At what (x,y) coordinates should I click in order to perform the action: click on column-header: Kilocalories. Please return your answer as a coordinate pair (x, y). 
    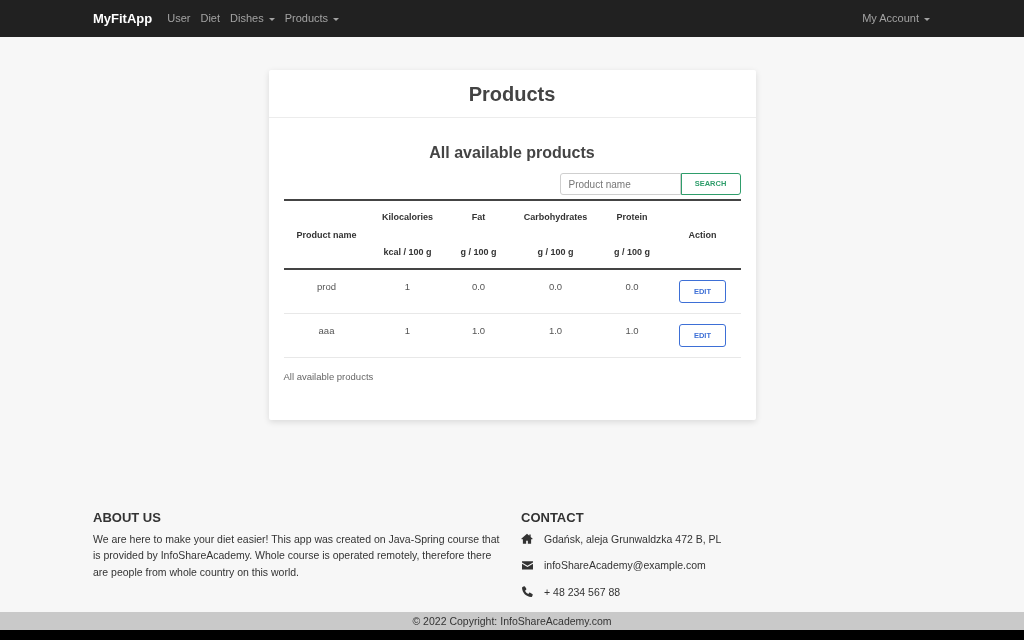
    Looking at the image, I should click on (407, 217).